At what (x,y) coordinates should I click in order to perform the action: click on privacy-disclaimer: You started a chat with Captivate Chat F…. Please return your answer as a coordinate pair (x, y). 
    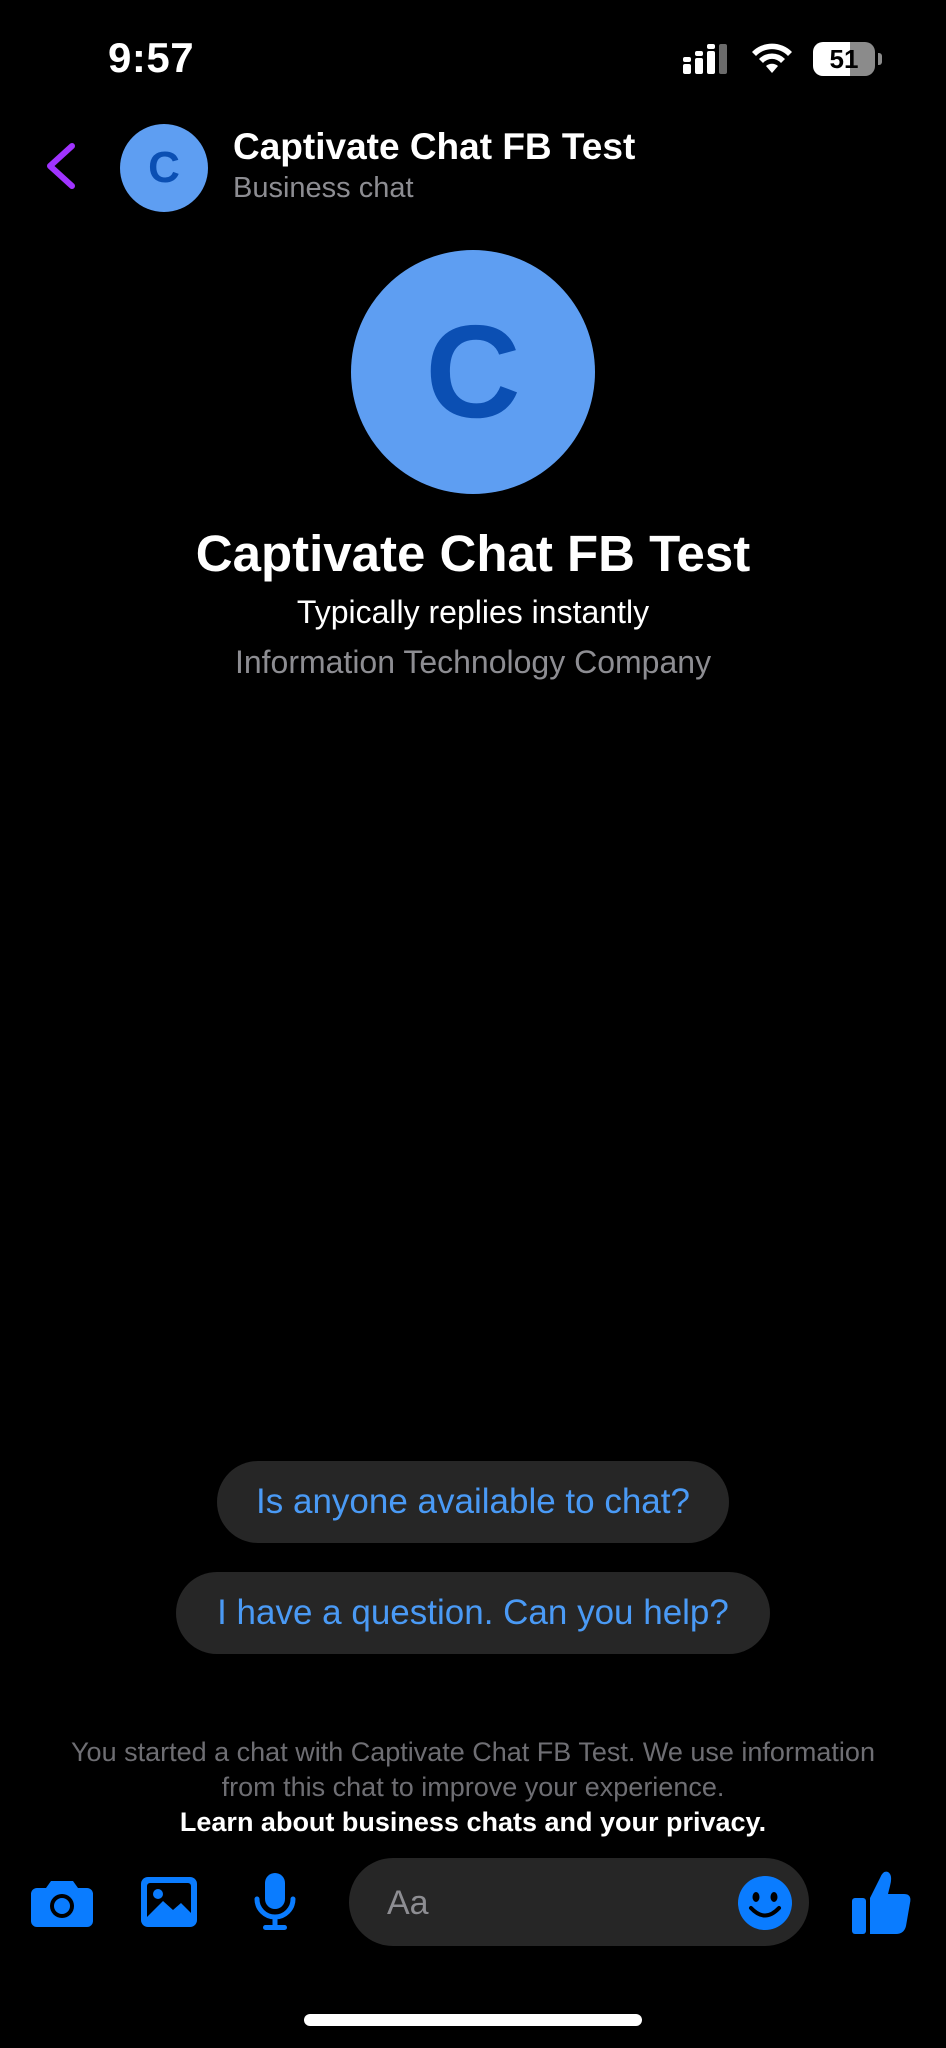
    Looking at the image, I should click on (473, 1787).